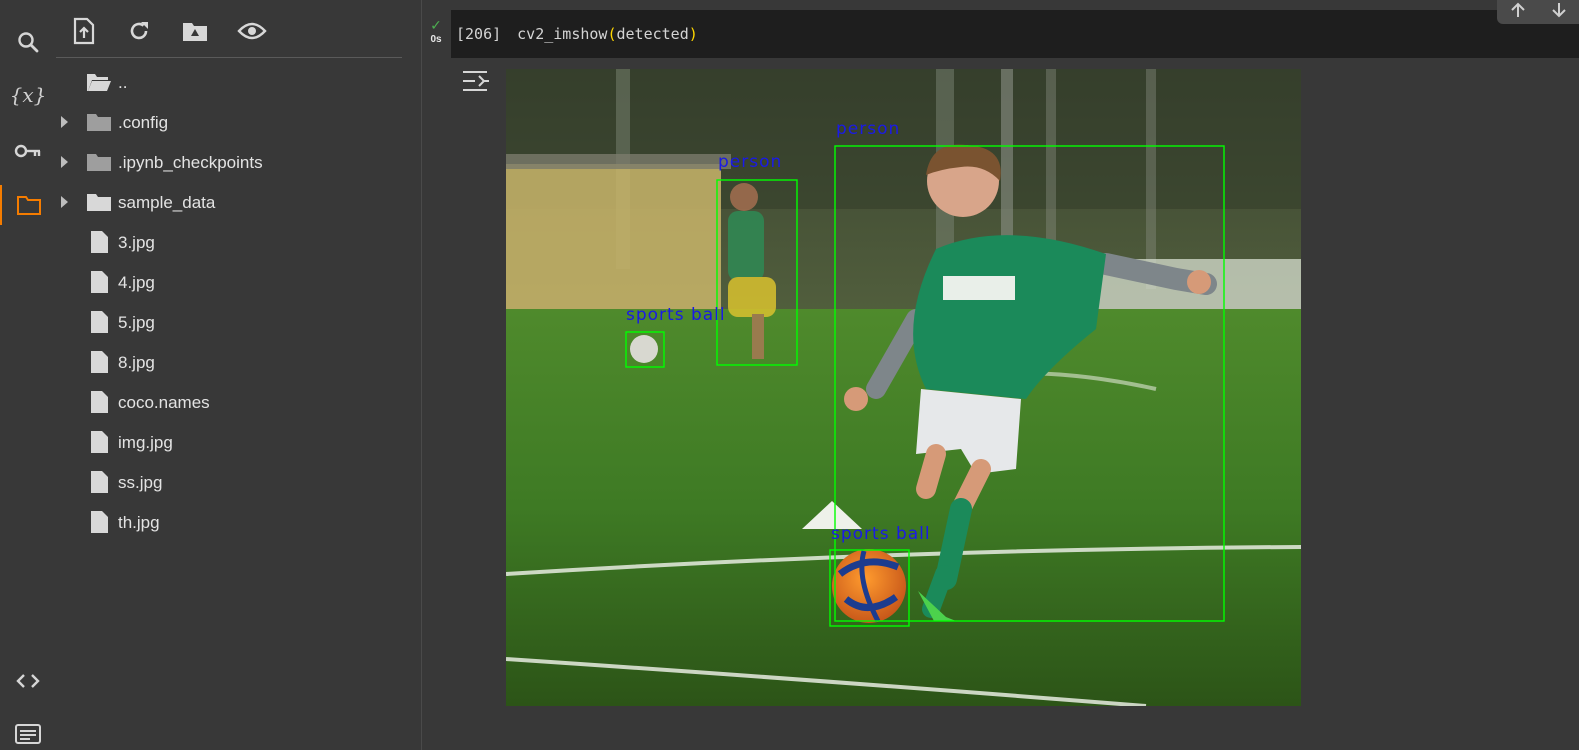  I want to click on tree-item-label: img.jpg, so click(145, 442).